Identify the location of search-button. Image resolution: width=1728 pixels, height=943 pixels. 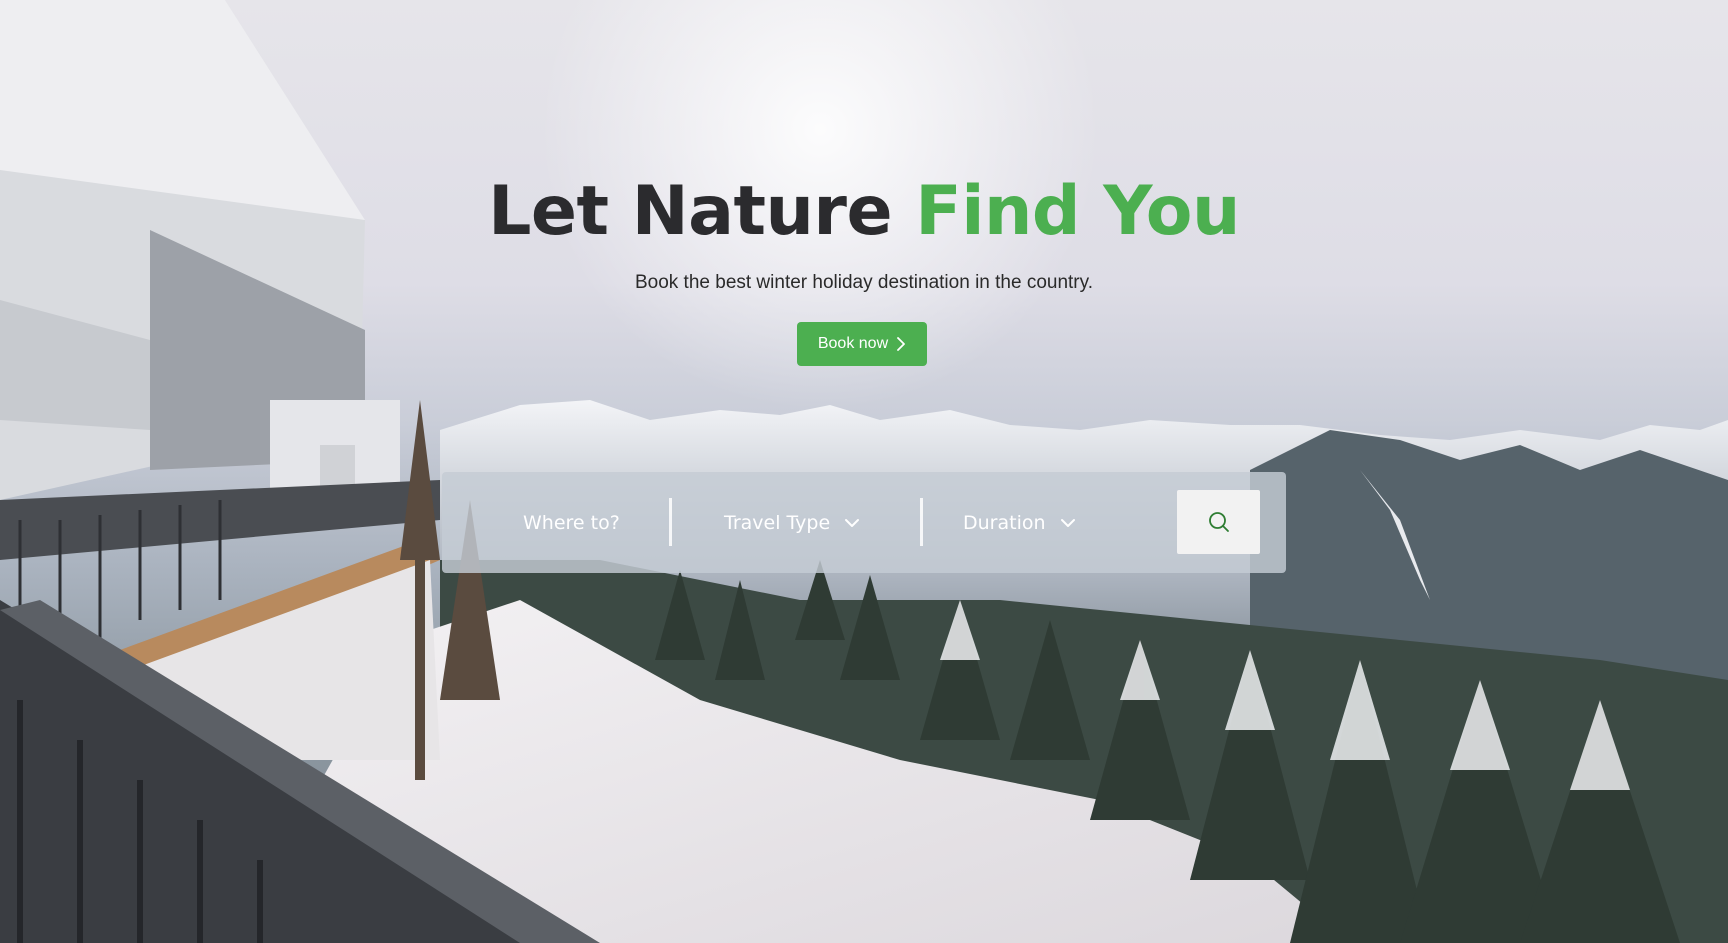
(1218, 522).